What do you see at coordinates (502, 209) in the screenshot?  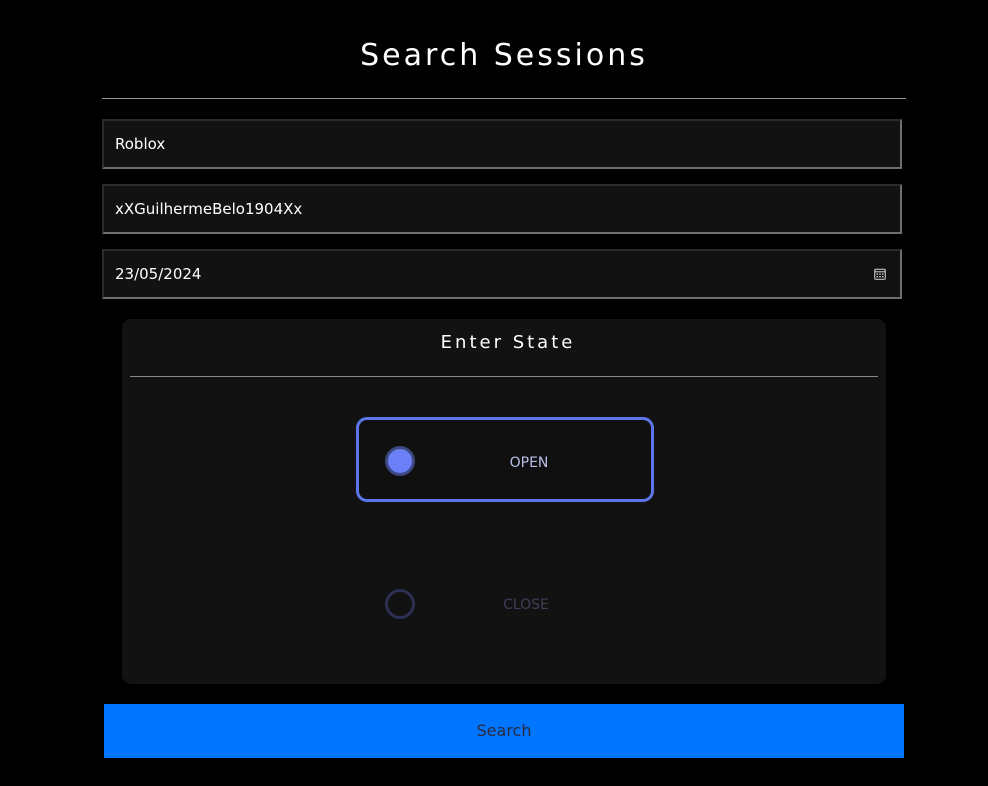 I see `username-input: xXGuilhermeBelo1904Xx` at bounding box center [502, 209].